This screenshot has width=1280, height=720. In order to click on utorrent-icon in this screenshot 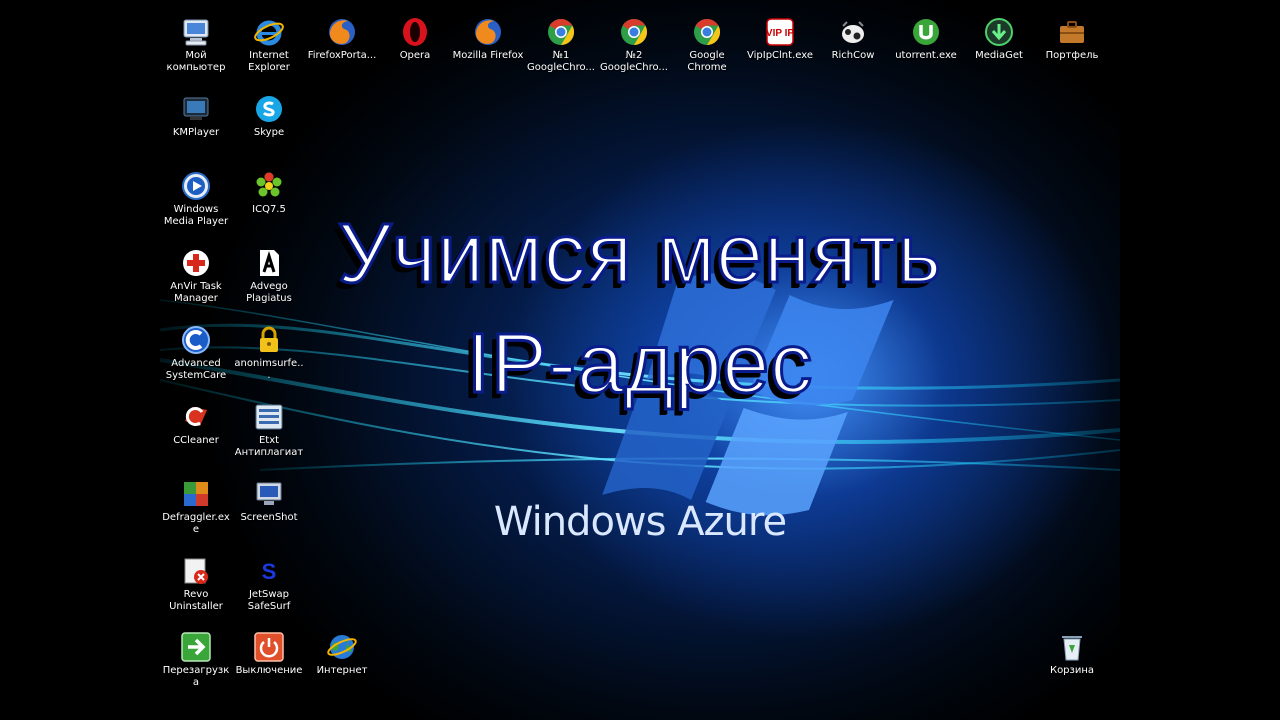, I will do `click(926, 32)`.